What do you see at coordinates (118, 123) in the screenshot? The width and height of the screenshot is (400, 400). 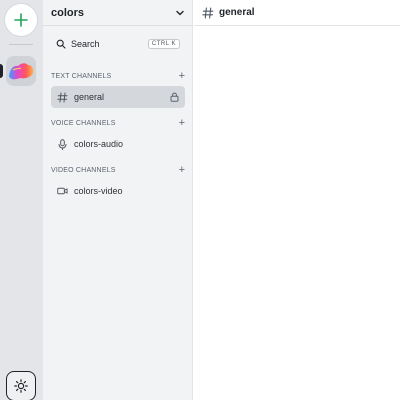 I see `category-voice-channels: VOICE CHANNELS +` at bounding box center [118, 123].